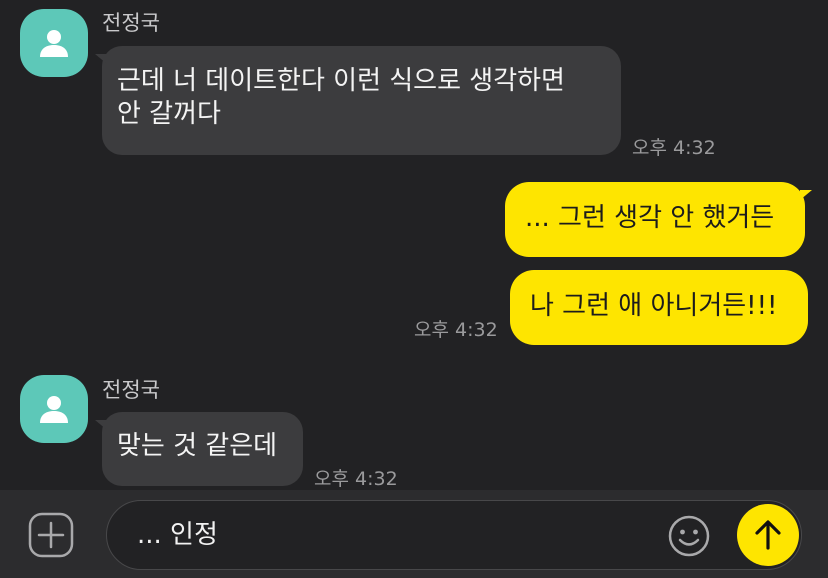  Describe the element at coordinates (454, 535) in the screenshot. I see `message-input: ... 인정` at that location.